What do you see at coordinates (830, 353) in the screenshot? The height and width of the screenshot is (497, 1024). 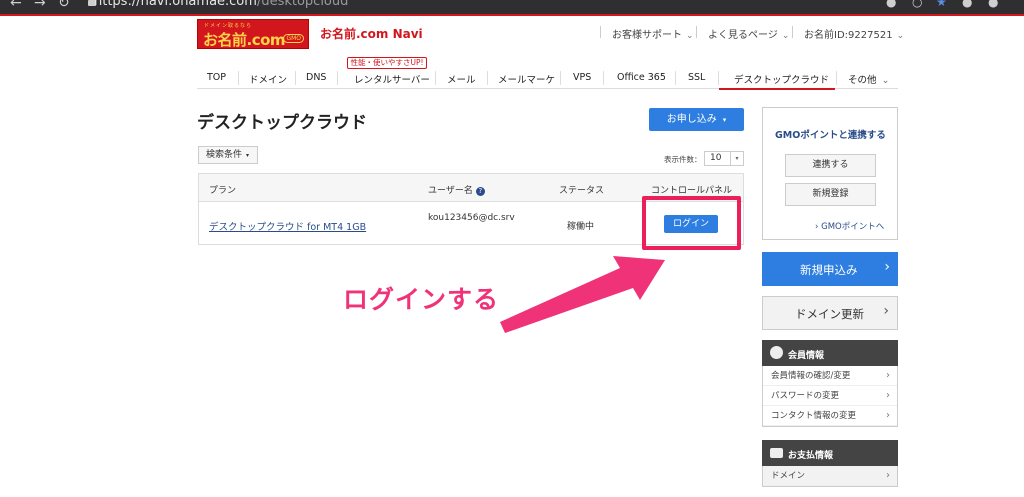 I see `member-info-header: 会員情報` at bounding box center [830, 353].